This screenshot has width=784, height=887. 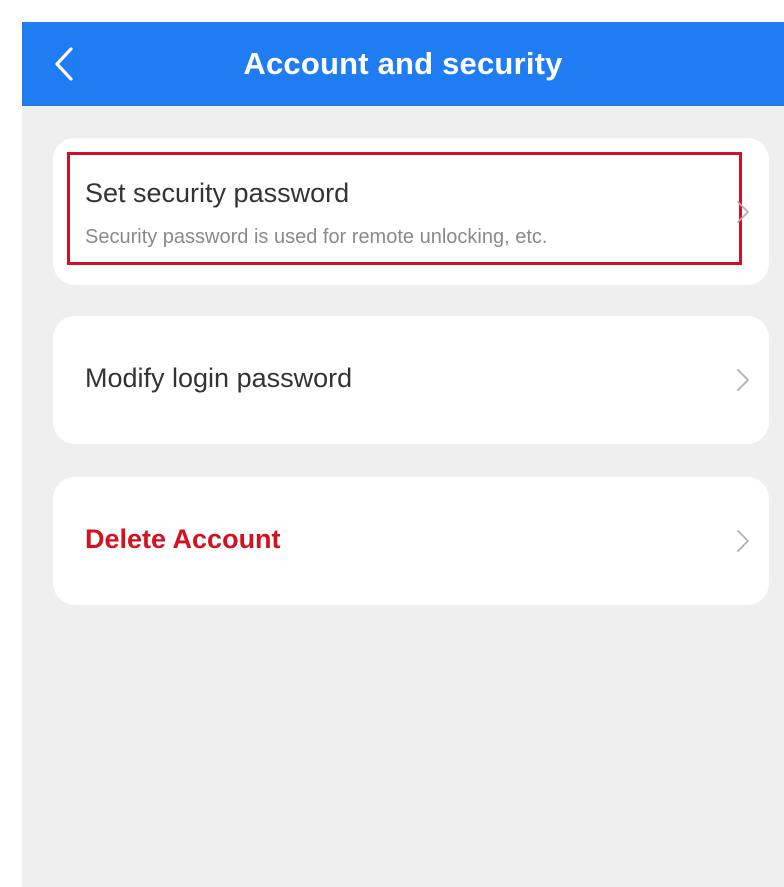 What do you see at coordinates (411, 380) in the screenshot?
I see `modify-login-password-item: Modify login password` at bounding box center [411, 380].